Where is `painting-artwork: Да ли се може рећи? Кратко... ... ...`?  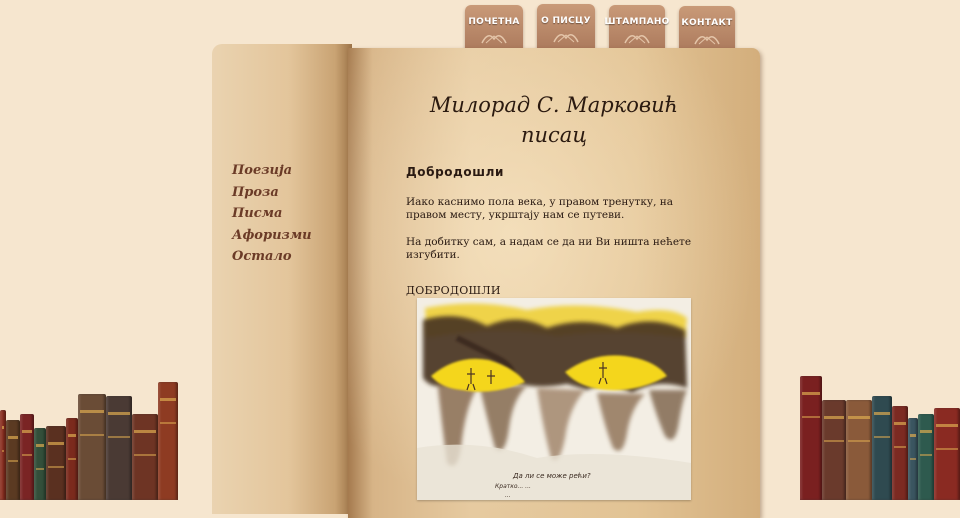 painting-artwork: Да ли се може рећи? Кратко... ... ... is located at coordinates (554, 399).